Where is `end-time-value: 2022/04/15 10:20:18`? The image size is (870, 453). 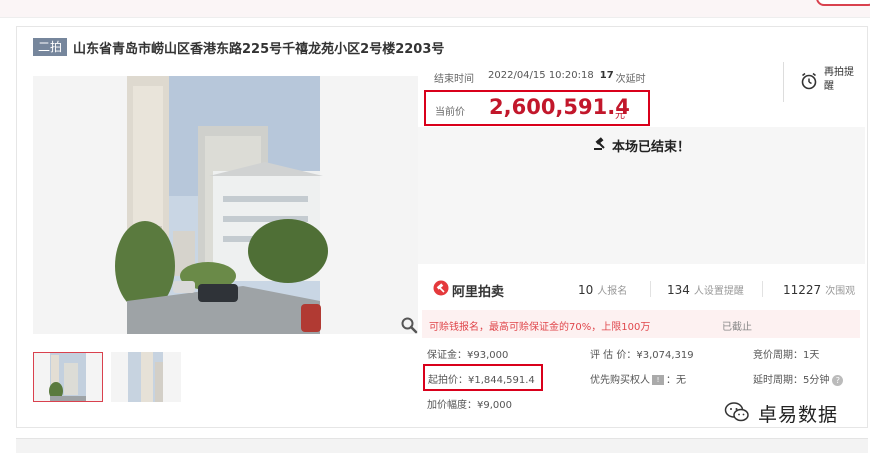 end-time-value: 2022/04/15 10:20:18 is located at coordinates (541, 75).